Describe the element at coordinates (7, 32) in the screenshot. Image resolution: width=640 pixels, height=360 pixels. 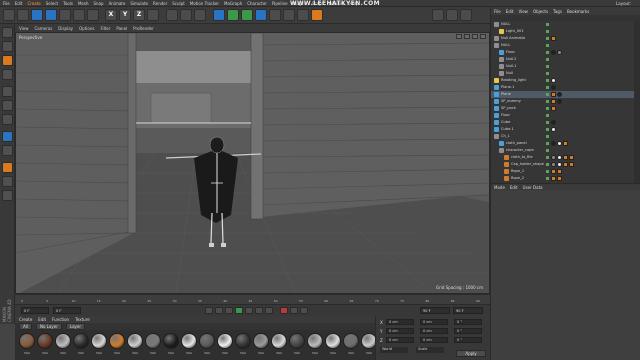
I see `make-editable-icon` at that location.